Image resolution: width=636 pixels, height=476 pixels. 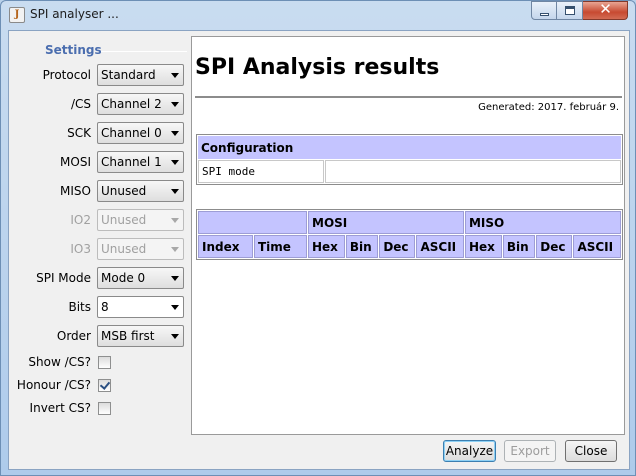 What do you see at coordinates (397, 246) in the screenshot?
I see `col-mosi-dec: Dec` at bounding box center [397, 246].